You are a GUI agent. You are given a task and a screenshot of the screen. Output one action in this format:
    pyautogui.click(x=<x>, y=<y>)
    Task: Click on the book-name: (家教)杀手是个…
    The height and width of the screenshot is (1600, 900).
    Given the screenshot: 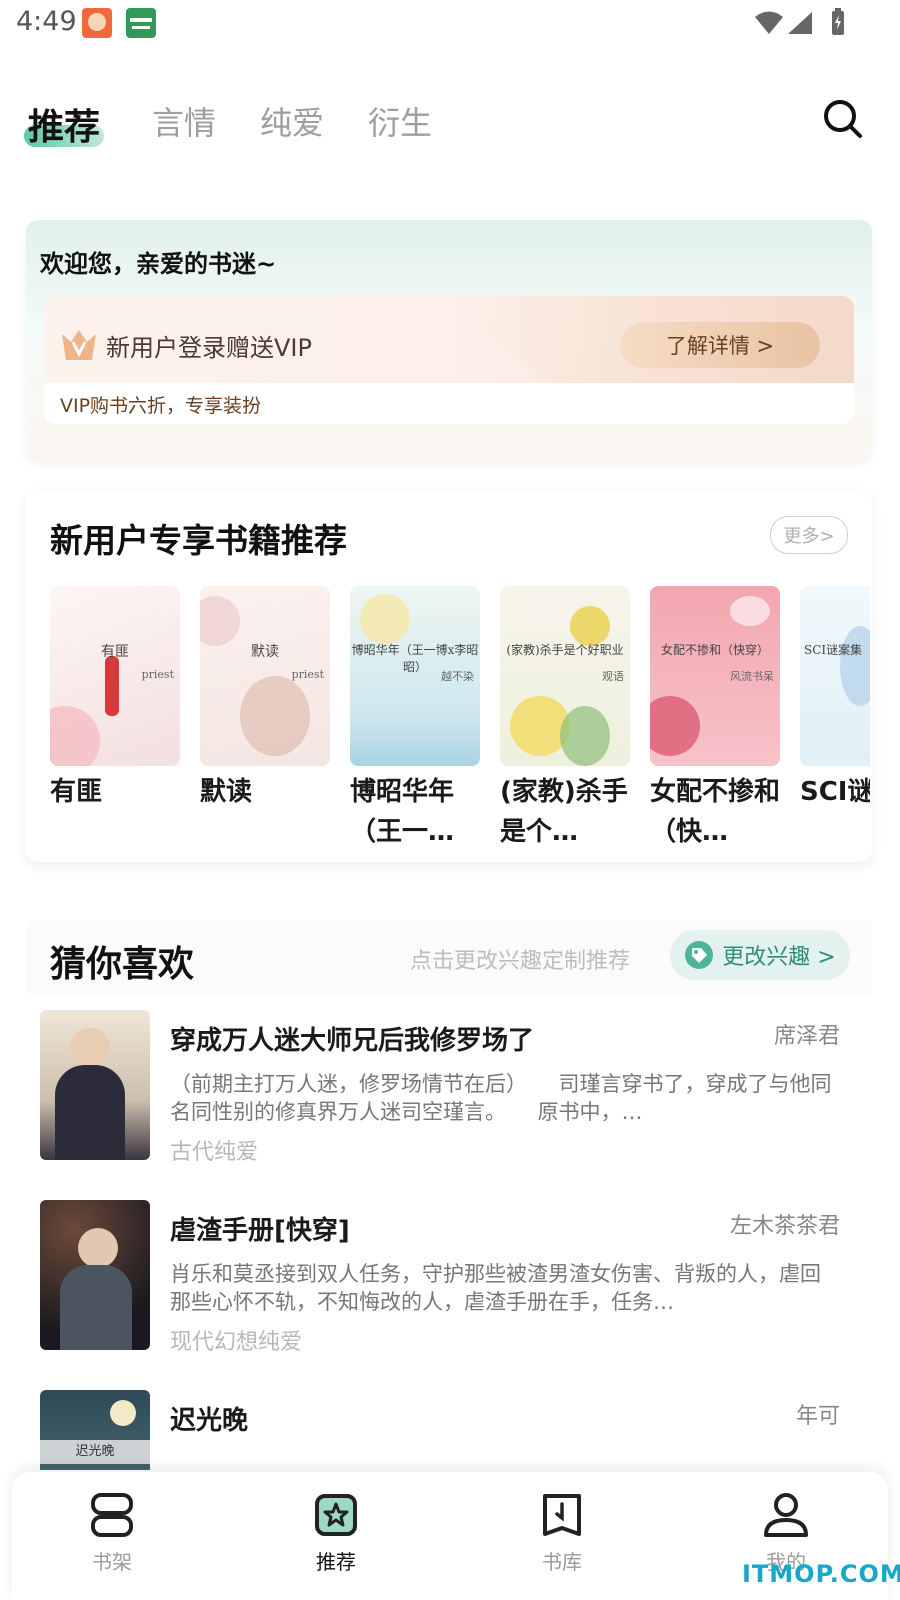 What is the action you would take?
    pyautogui.click(x=564, y=812)
    